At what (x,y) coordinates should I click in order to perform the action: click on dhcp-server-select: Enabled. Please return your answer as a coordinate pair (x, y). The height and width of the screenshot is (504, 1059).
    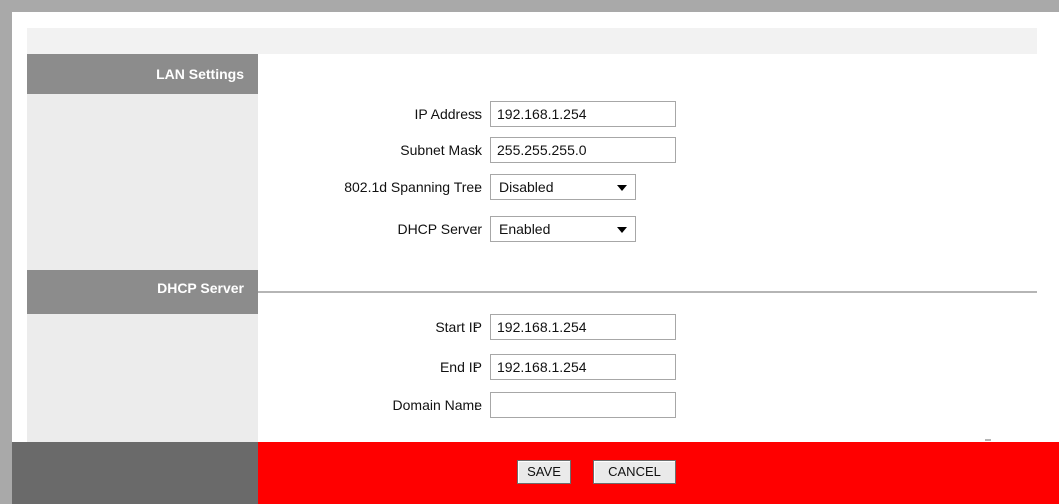
    Looking at the image, I should click on (563, 229).